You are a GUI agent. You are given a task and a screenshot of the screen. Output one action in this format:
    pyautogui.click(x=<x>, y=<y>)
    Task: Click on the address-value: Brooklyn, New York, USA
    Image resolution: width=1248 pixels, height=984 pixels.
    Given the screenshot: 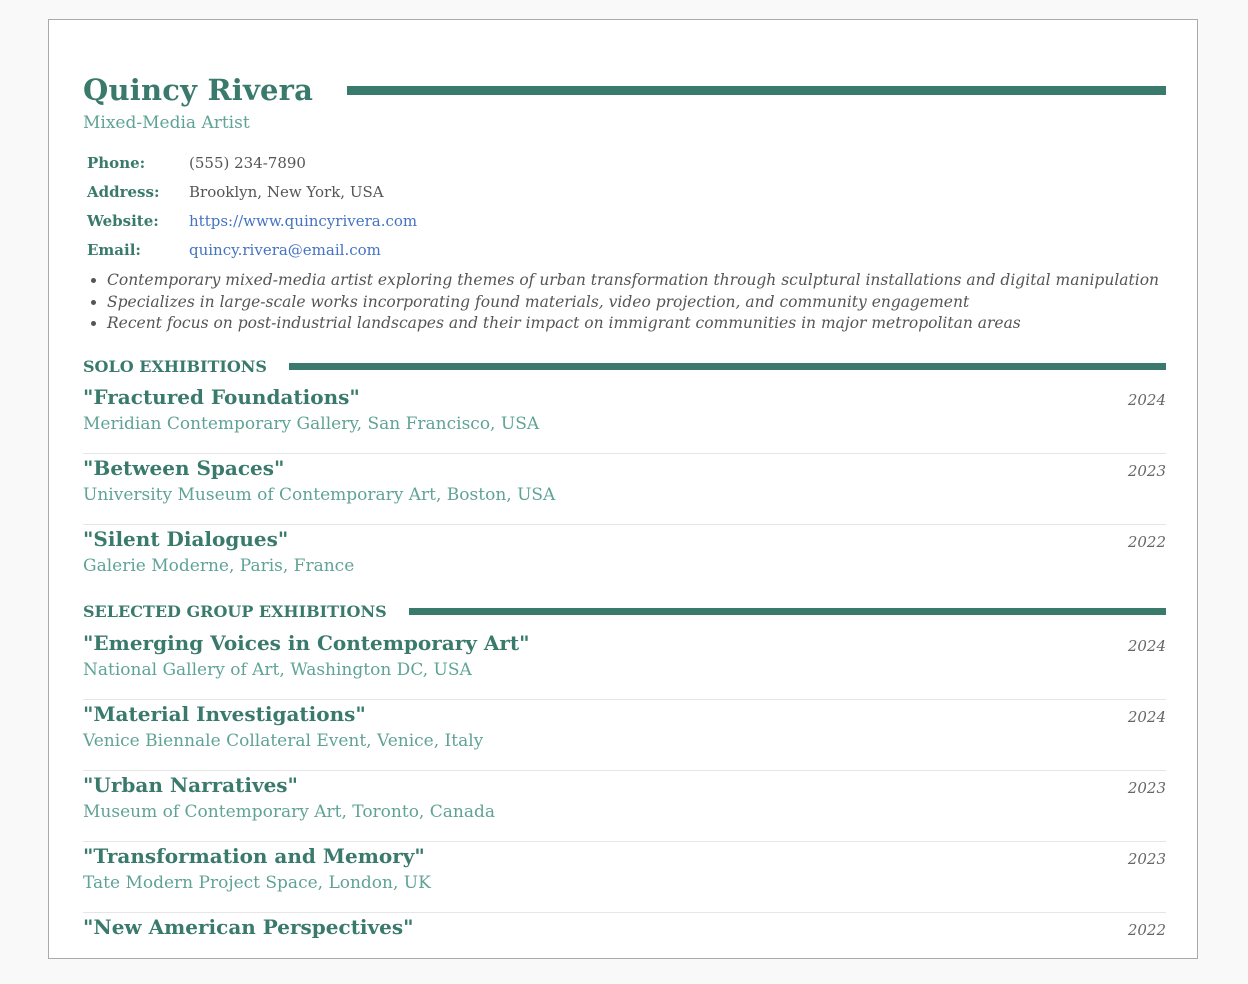 What is the action you would take?
    pyautogui.click(x=286, y=191)
    